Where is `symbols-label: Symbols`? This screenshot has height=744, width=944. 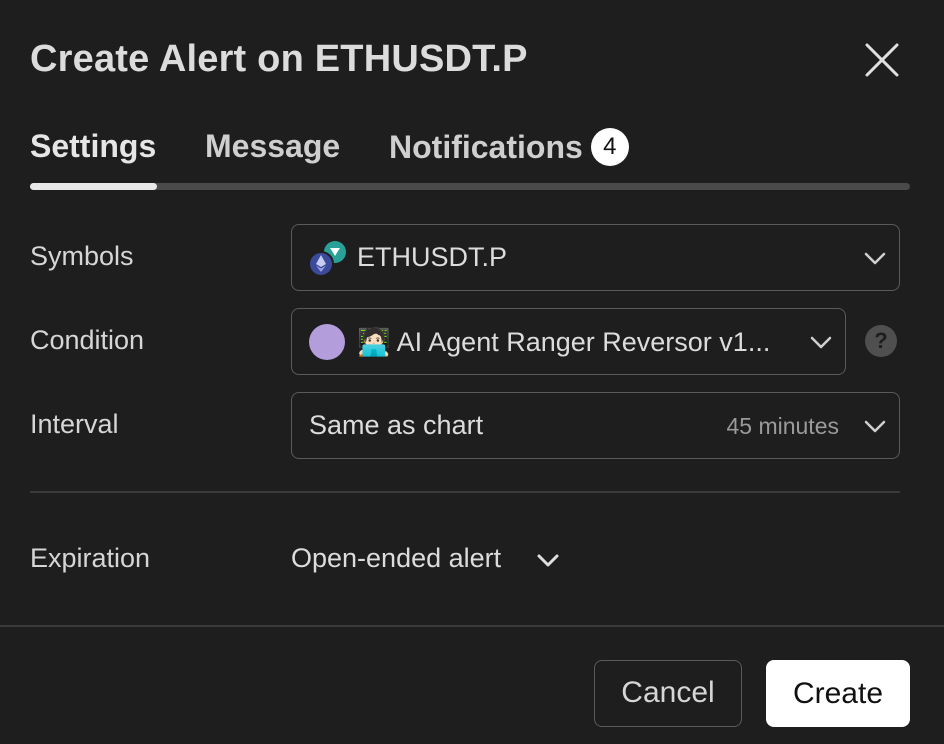 symbols-label: Symbols is located at coordinates (82, 256).